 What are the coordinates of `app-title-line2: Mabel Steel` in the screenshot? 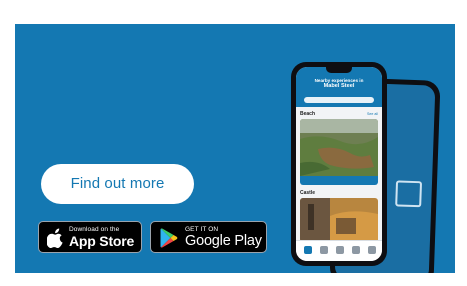 It's located at (339, 85).